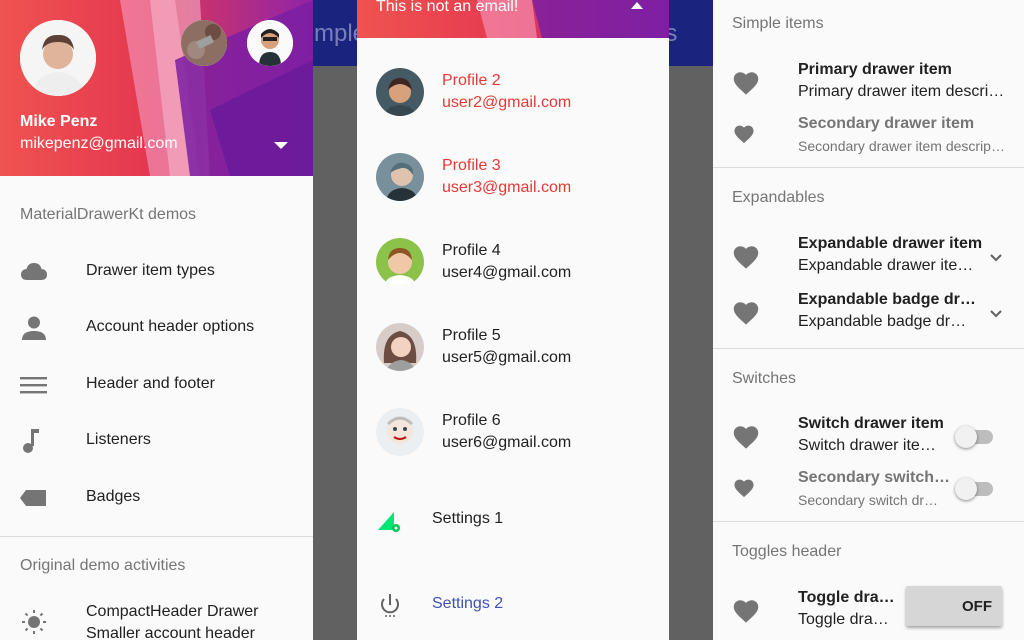 The image size is (1024, 640). I want to click on profile-email: user4@gmail.com, so click(507, 272).